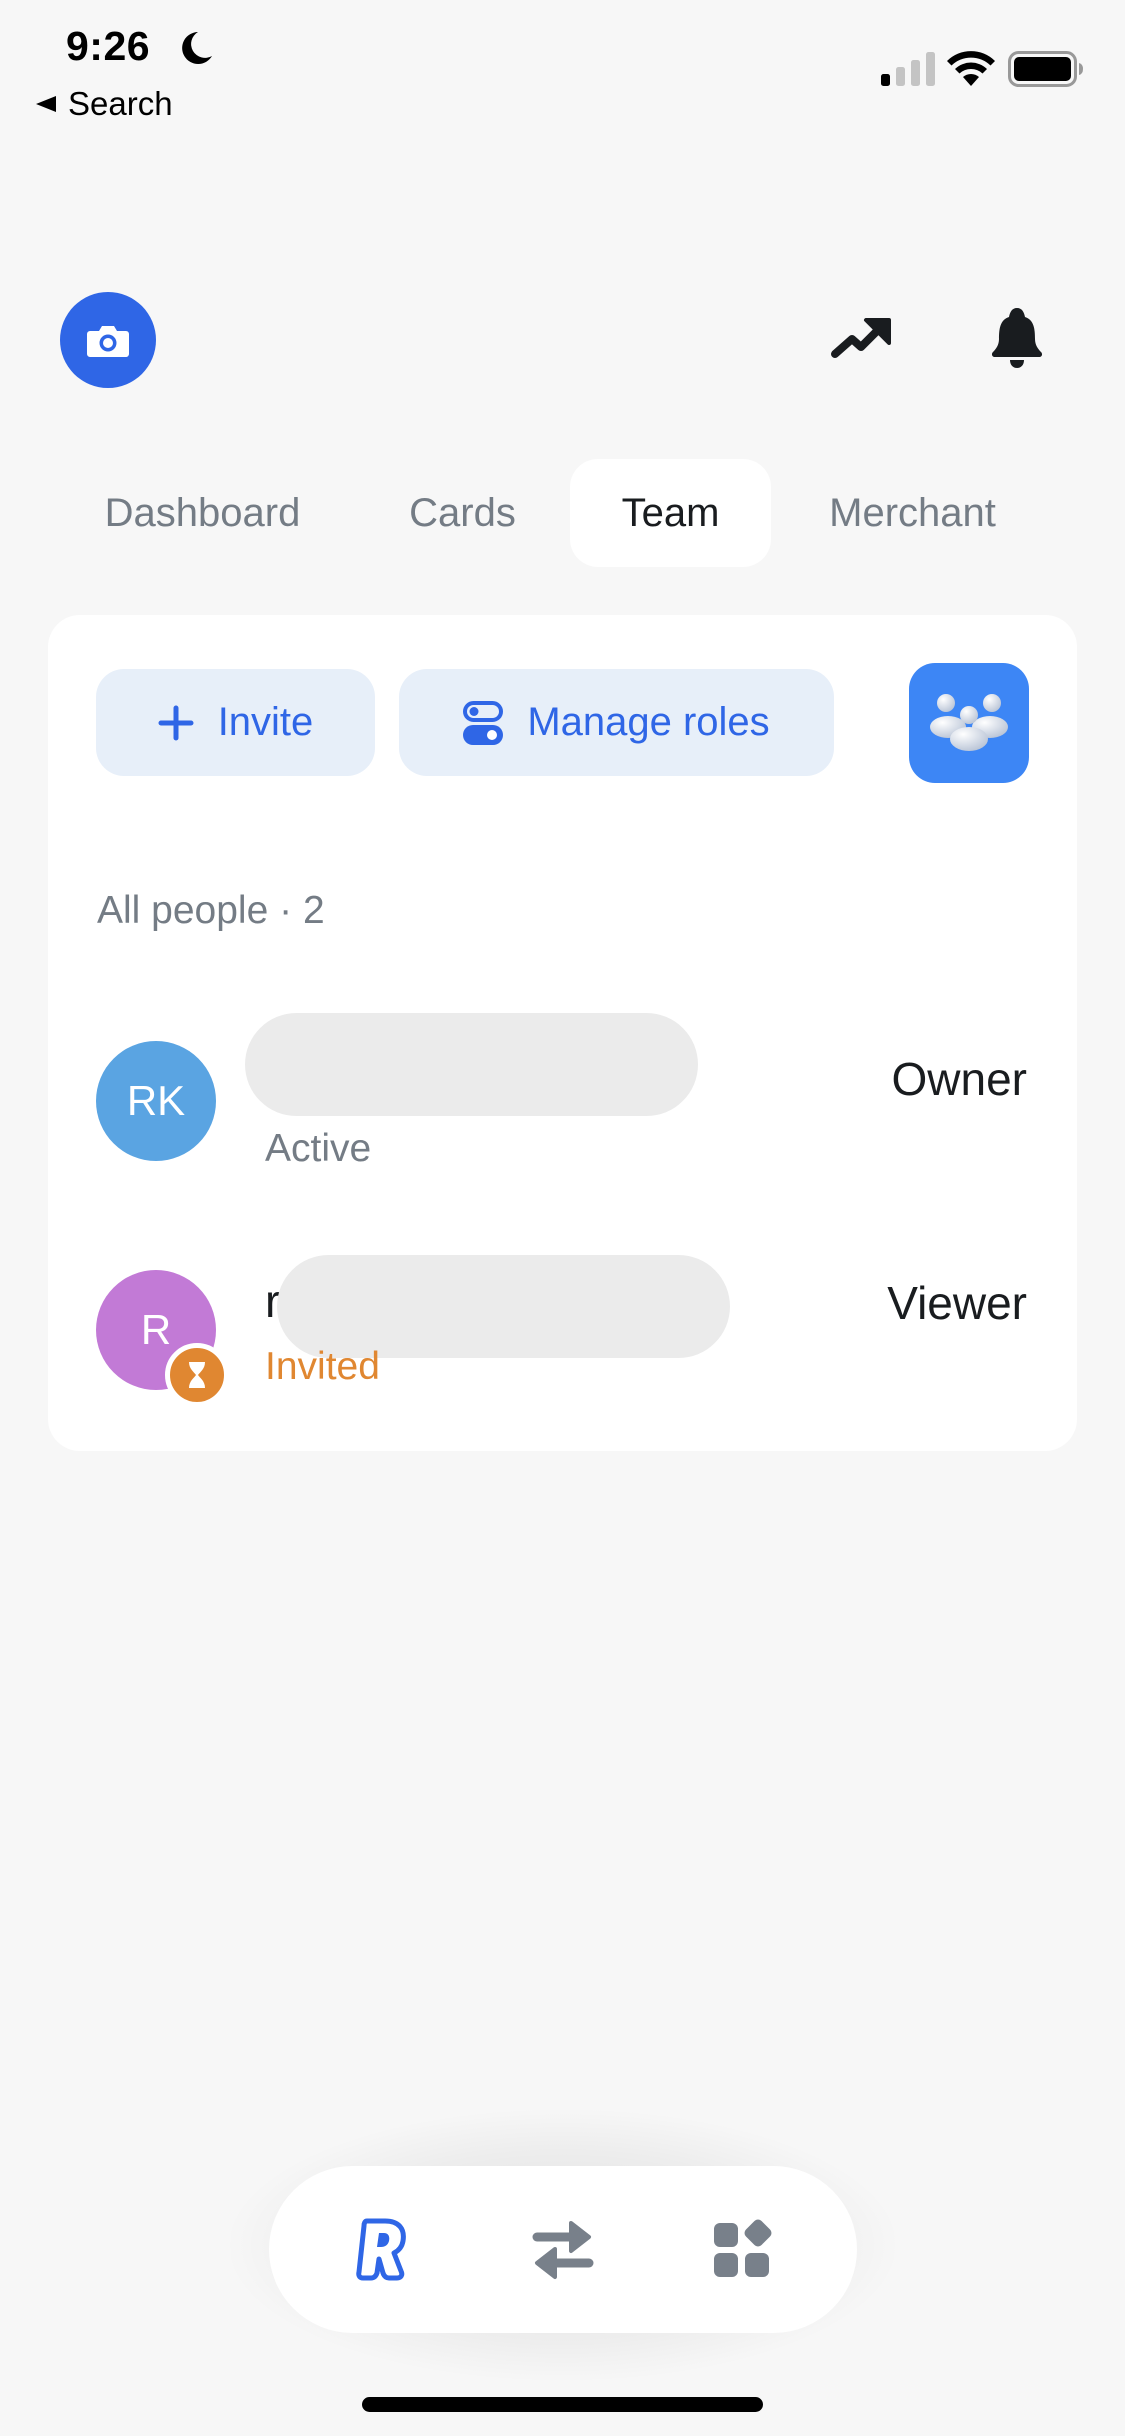 The height and width of the screenshot is (2436, 1125). What do you see at coordinates (957, 1303) in the screenshot?
I see `member-role: Viewer` at bounding box center [957, 1303].